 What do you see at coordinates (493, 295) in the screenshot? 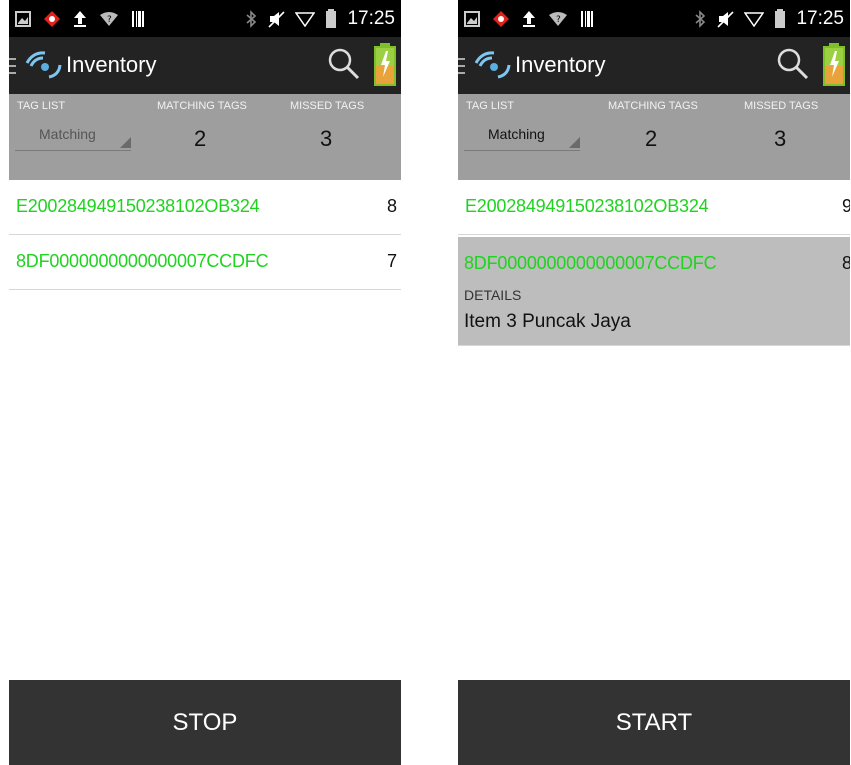
I see `details-label: DETAILS` at bounding box center [493, 295].